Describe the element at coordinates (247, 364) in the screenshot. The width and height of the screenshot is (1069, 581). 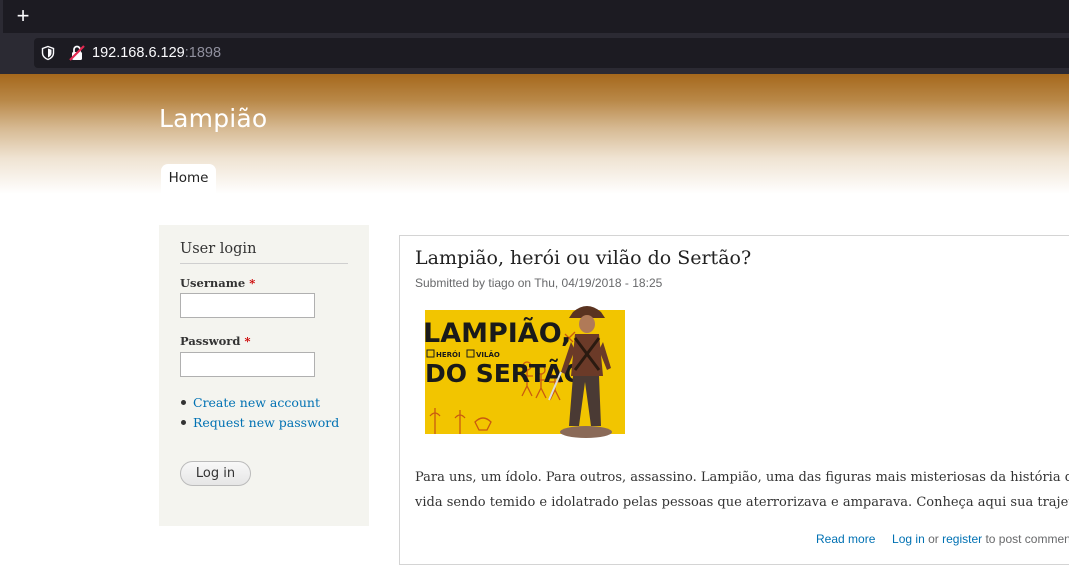
I see `password-input` at that location.